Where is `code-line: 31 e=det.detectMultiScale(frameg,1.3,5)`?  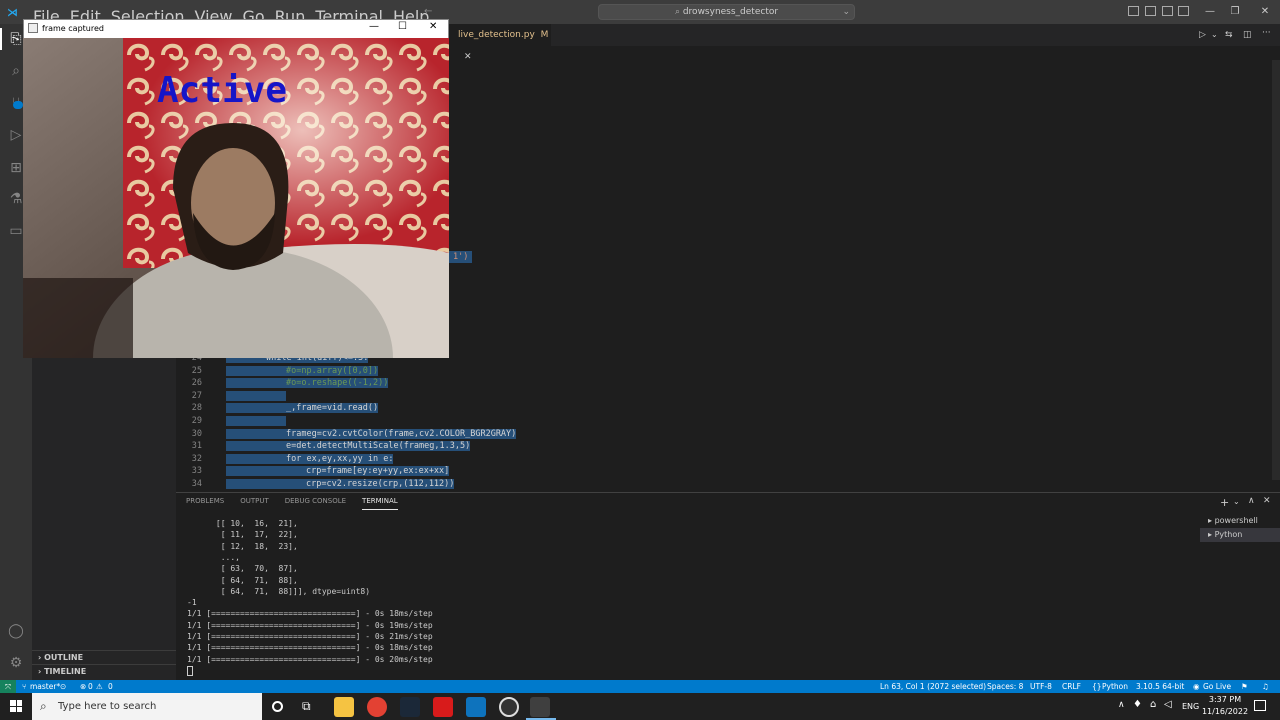 code-line: 31 e=det.detectMultiScale(frameg,1.3,5) is located at coordinates (676, 446).